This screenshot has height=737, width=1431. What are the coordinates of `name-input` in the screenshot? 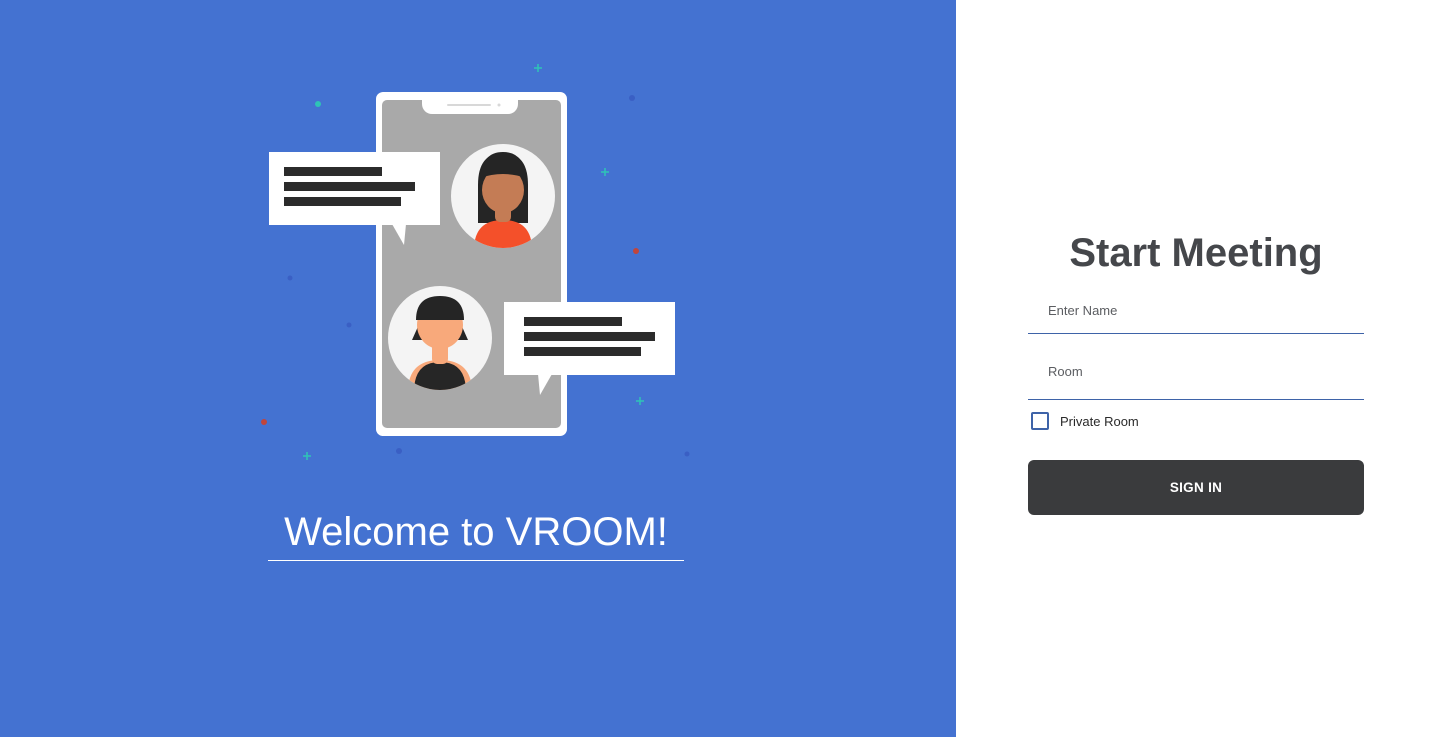 It's located at (1196, 310).